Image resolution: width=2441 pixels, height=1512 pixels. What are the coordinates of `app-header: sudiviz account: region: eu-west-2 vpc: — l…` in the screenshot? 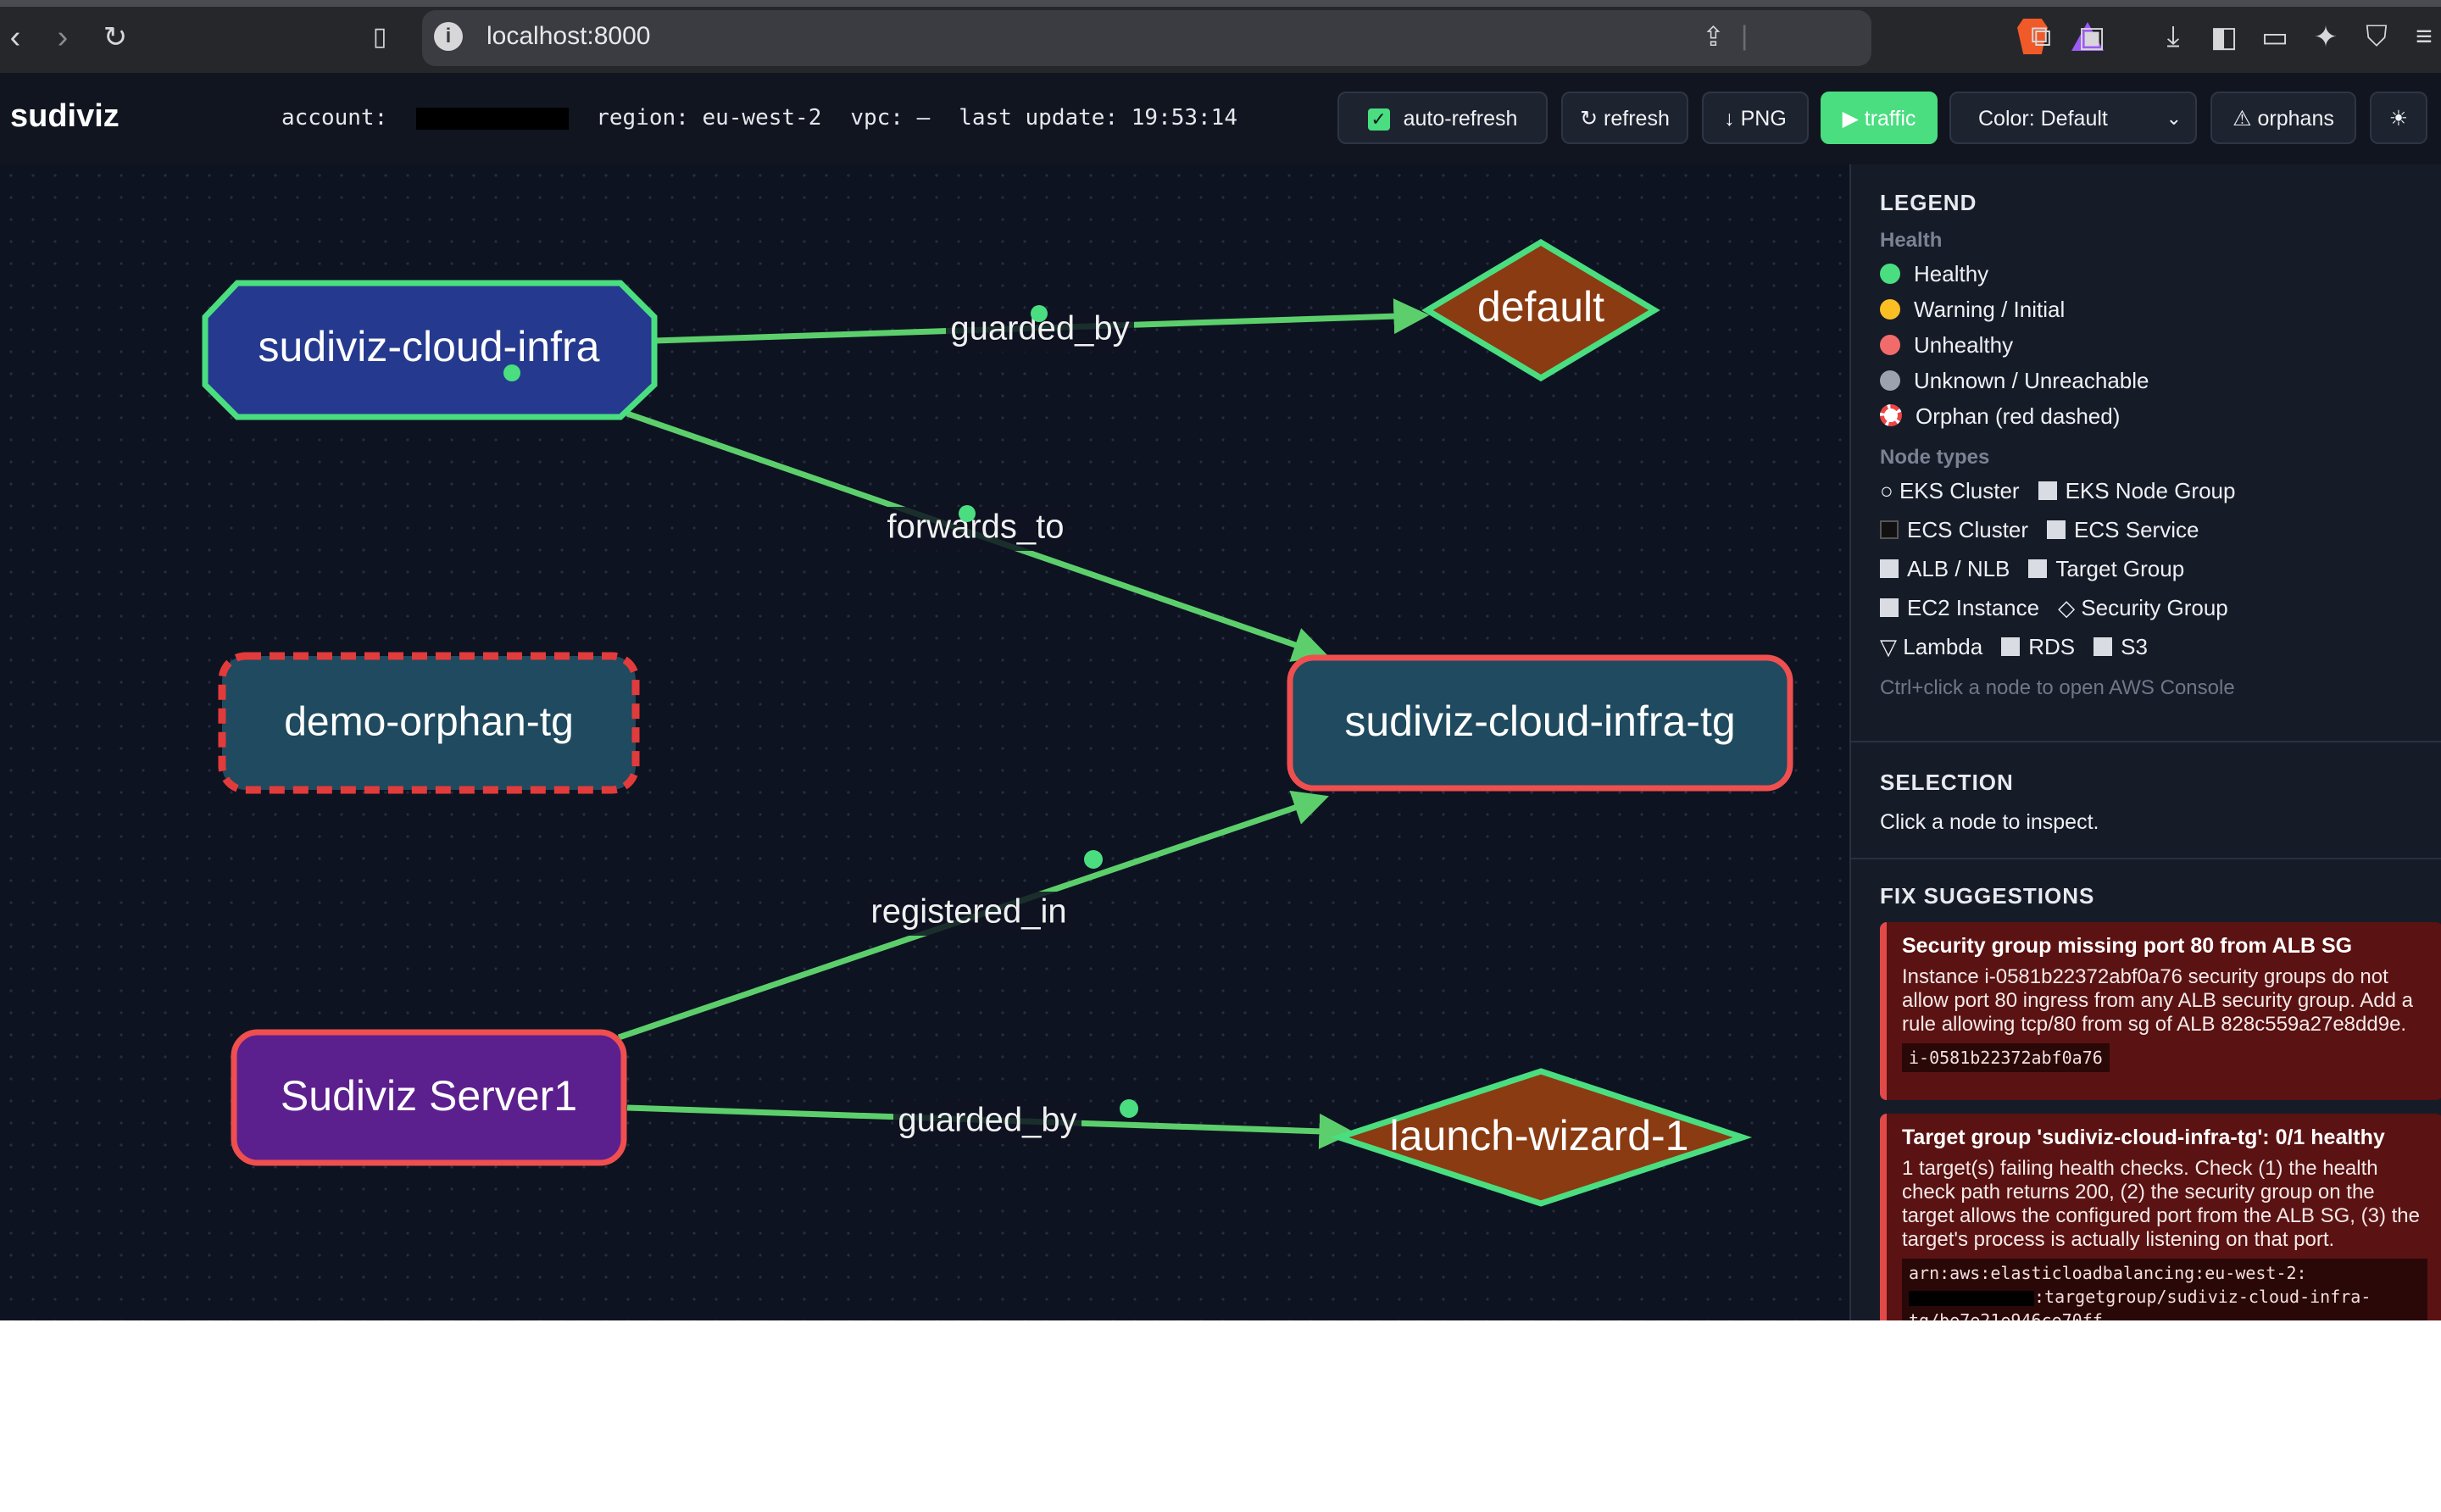 It's located at (1220, 119).